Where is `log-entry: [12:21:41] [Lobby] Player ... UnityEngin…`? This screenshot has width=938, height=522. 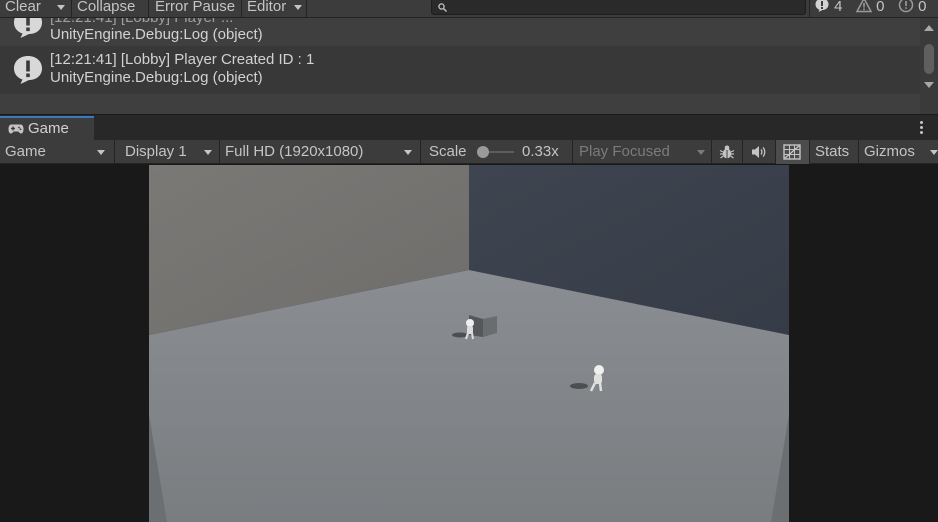 log-entry: [12:21:41] [Lobby] Player ... UnityEngin… is located at coordinates (460, 32).